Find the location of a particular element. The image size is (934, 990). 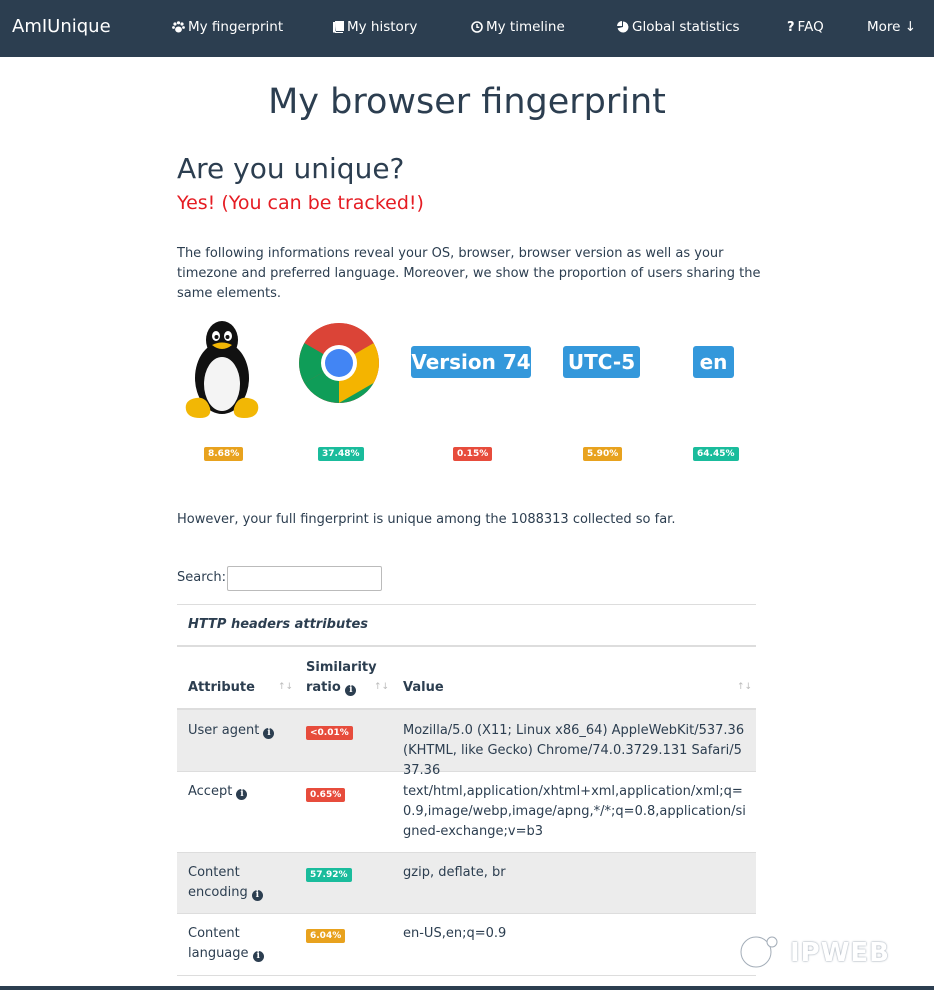

uniqueness-question: Are you unique? is located at coordinates (291, 168).